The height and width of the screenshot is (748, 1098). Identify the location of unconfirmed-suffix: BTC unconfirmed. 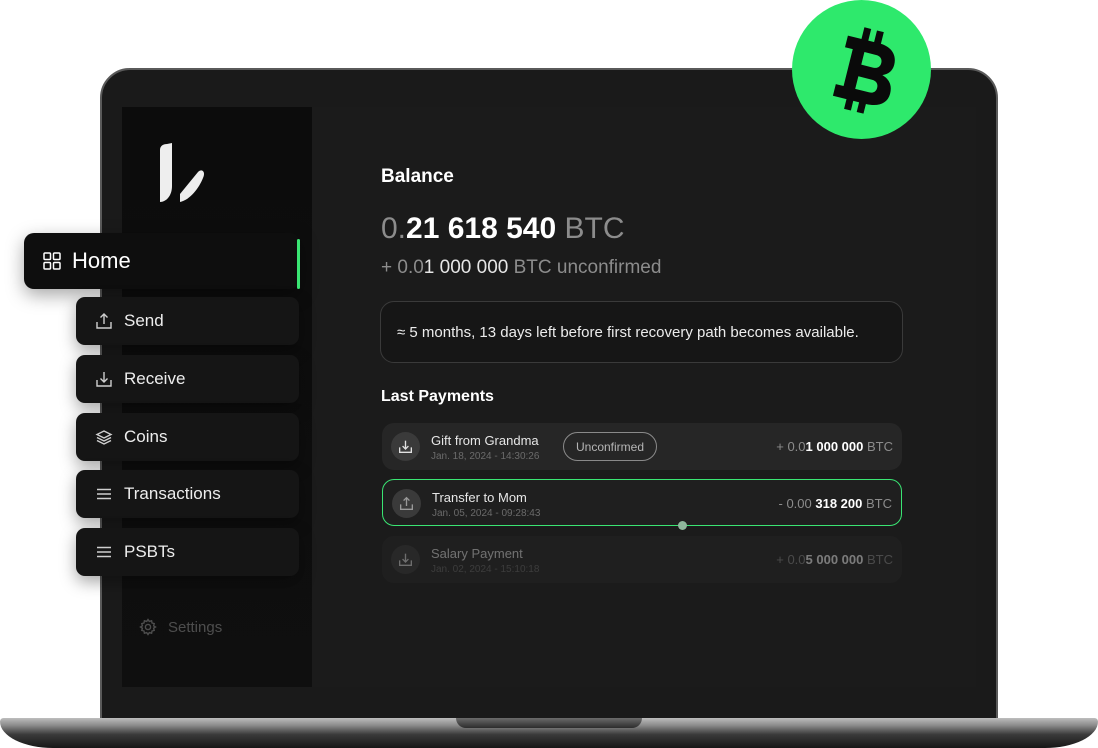
(587, 267).